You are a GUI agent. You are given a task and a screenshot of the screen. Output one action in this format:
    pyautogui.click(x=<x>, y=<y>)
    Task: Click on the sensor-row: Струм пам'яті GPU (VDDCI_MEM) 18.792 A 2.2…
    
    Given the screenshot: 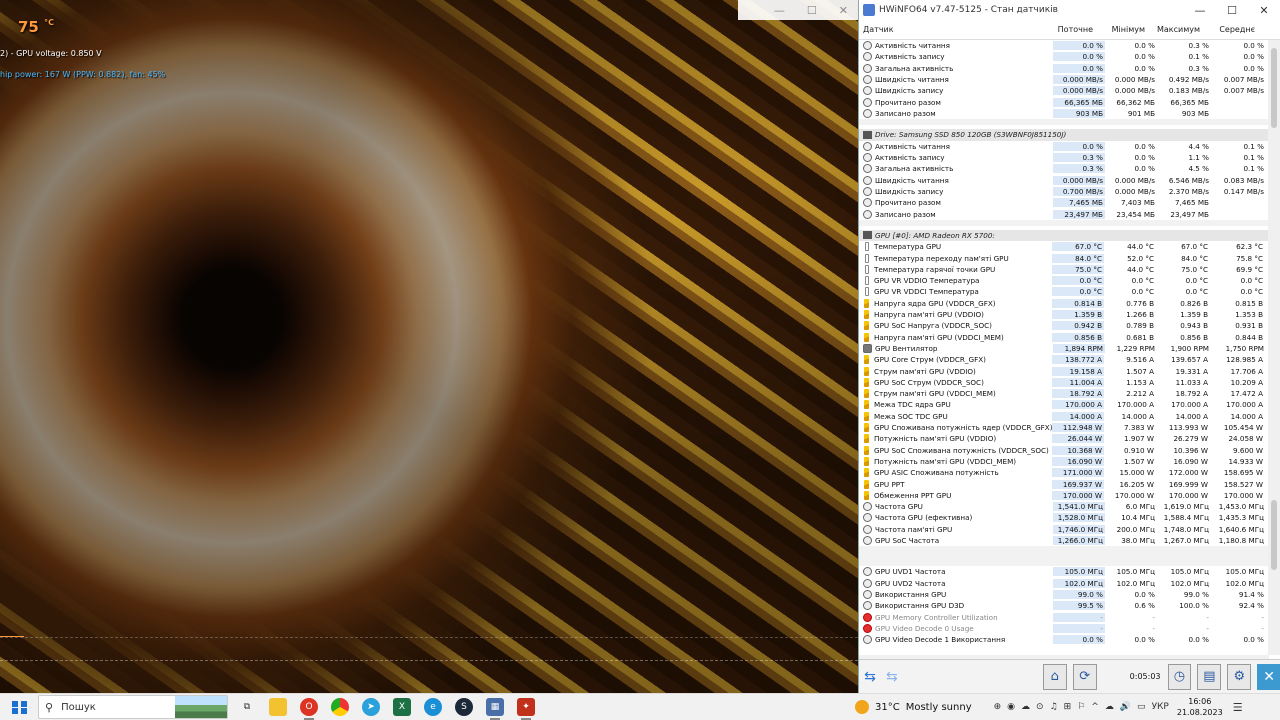 What is the action you would take?
    pyautogui.click(x=1064, y=393)
    